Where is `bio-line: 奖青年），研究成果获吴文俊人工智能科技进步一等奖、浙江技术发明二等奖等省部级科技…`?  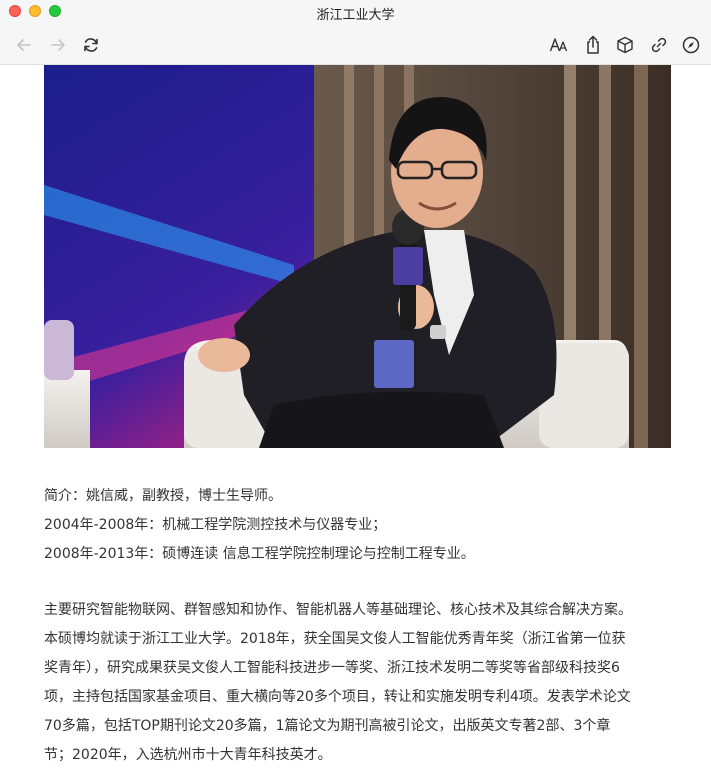
bio-line: 奖青年），研究成果获吴文俊人工智能科技进步一等奖、浙江技术发明二等奖等省部级科技… is located at coordinates (332, 668).